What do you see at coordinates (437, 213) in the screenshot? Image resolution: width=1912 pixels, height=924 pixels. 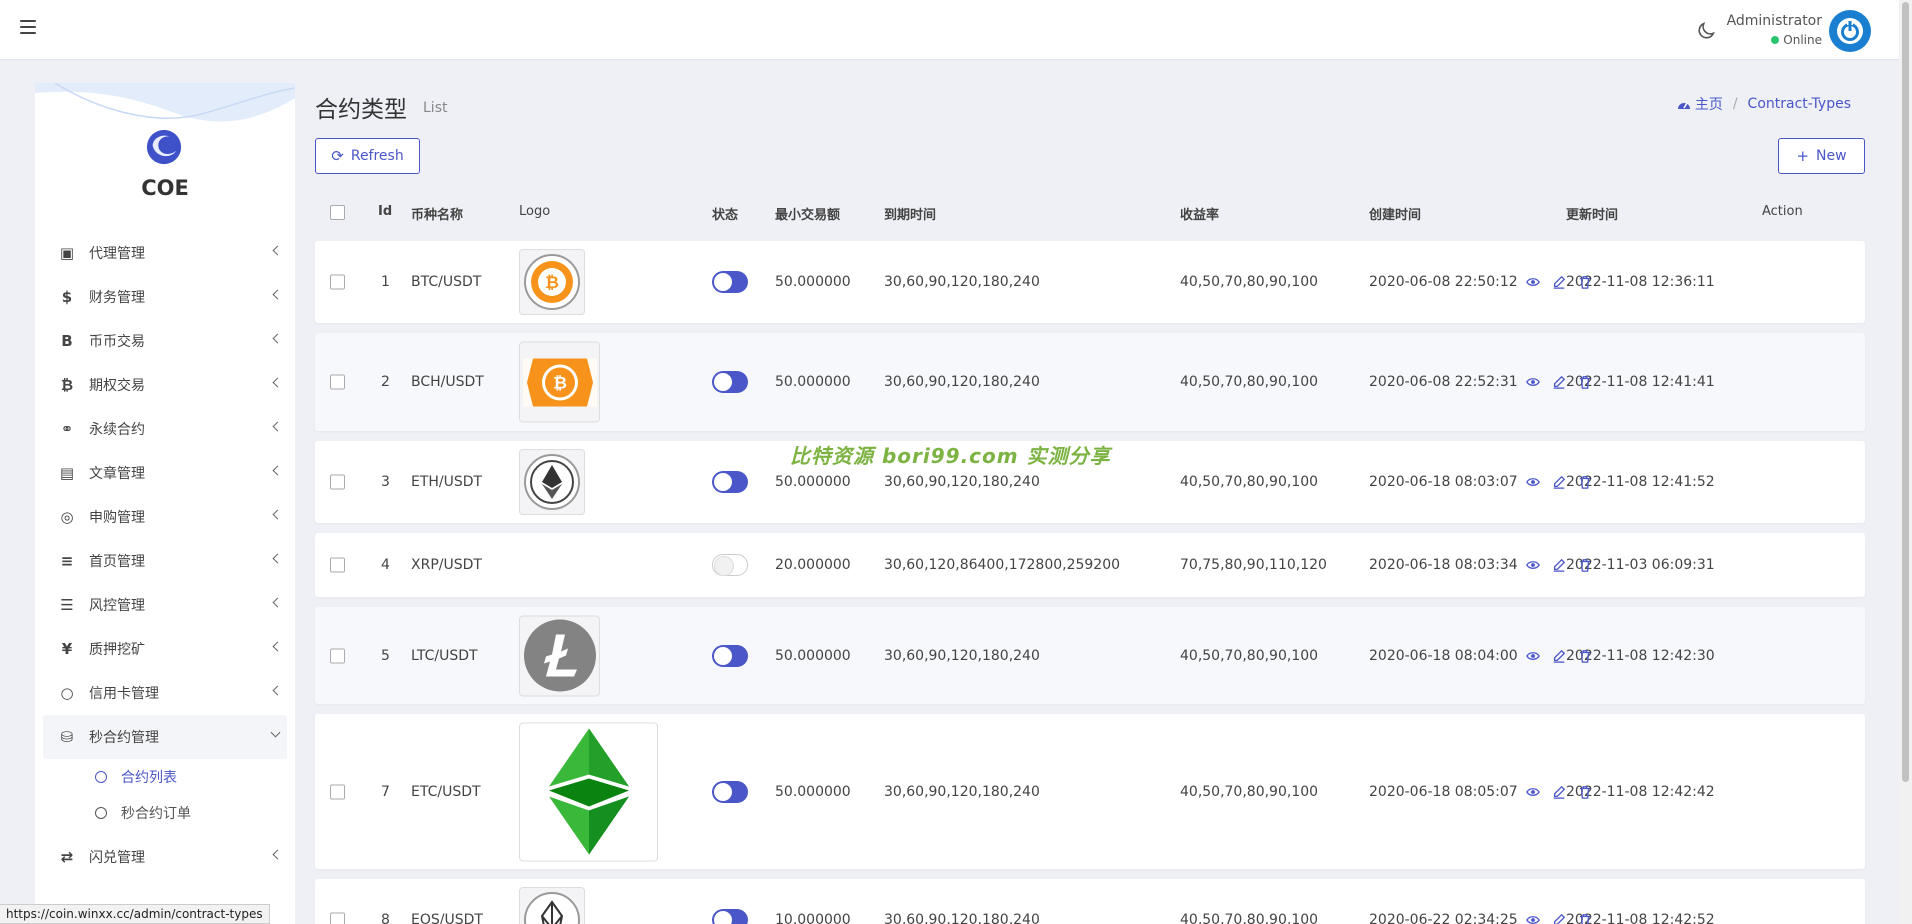 I see `th-name: 币种名称` at bounding box center [437, 213].